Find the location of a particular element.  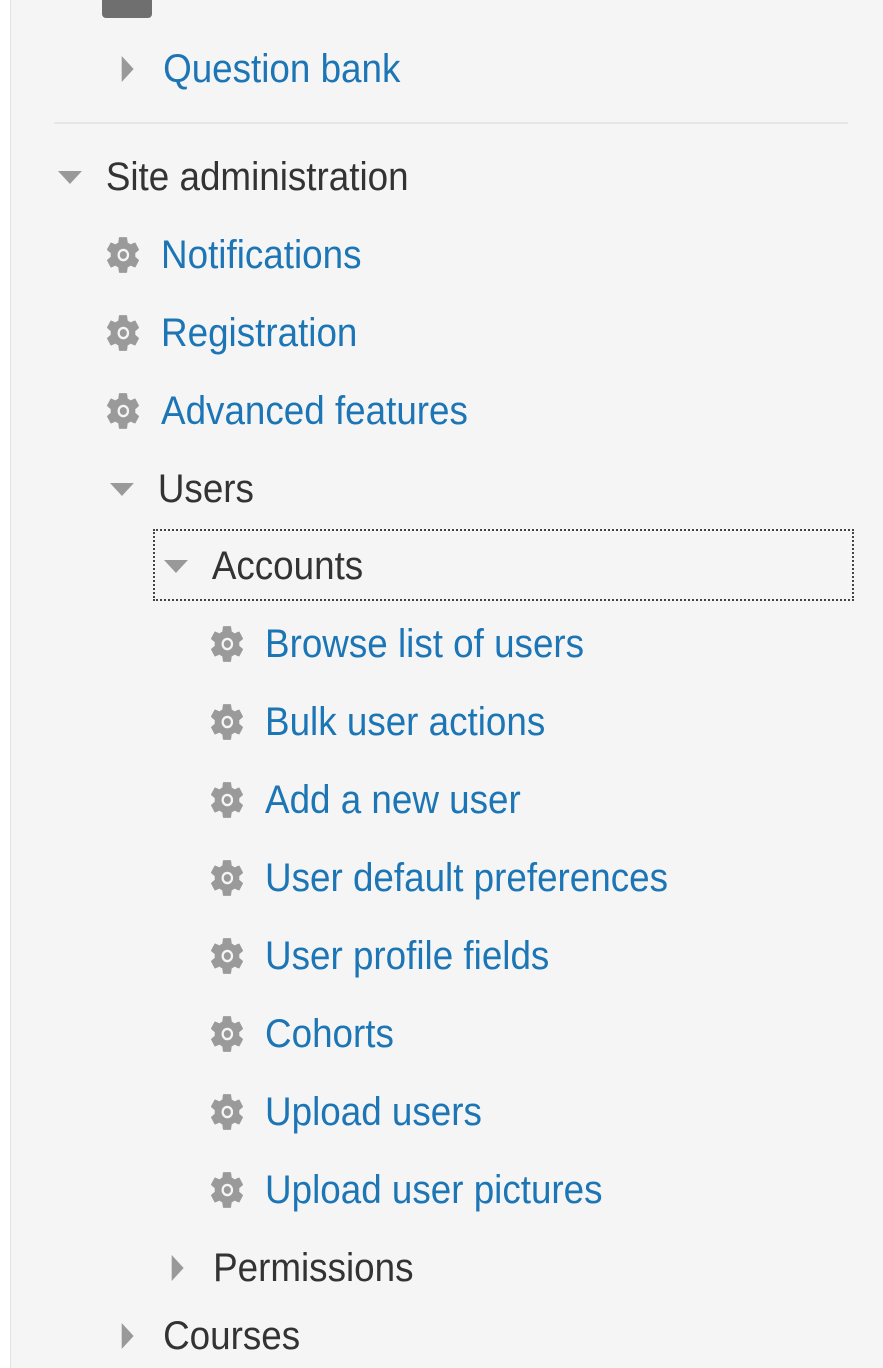

nav-item-label: Add a new user is located at coordinates (393, 800).